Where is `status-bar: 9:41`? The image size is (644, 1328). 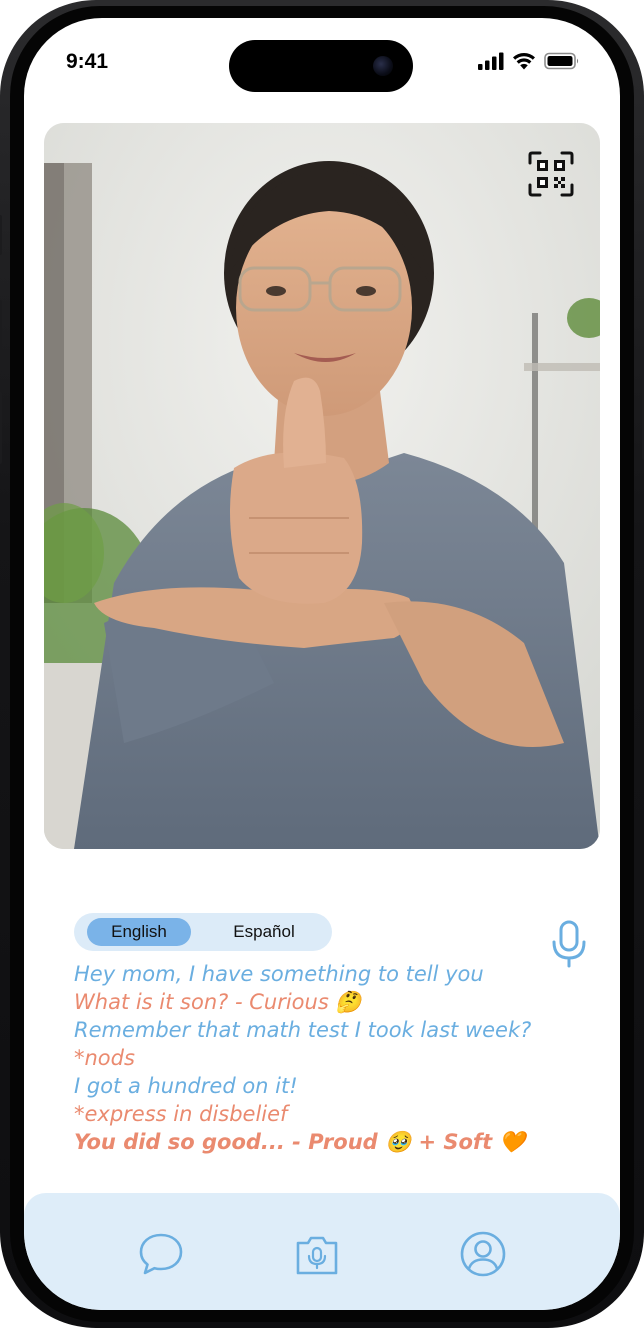
status-bar: 9:41 is located at coordinates (322, 63).